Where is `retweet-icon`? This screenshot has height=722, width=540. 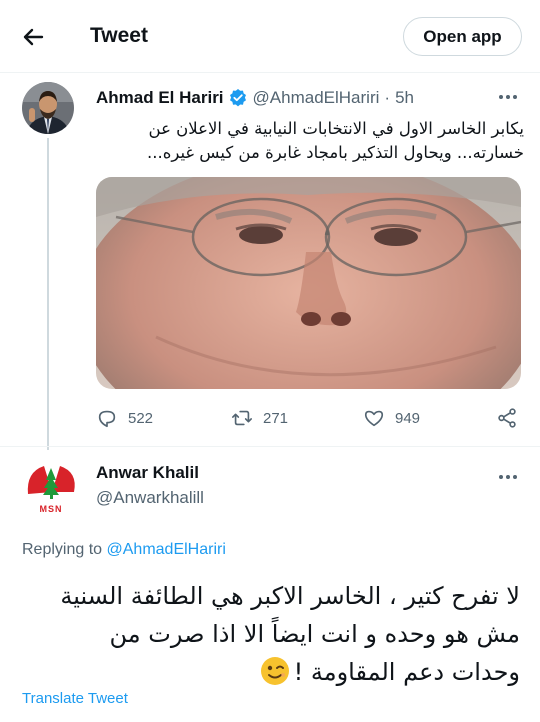 retweet-icon is located at coordinates (242, 418).